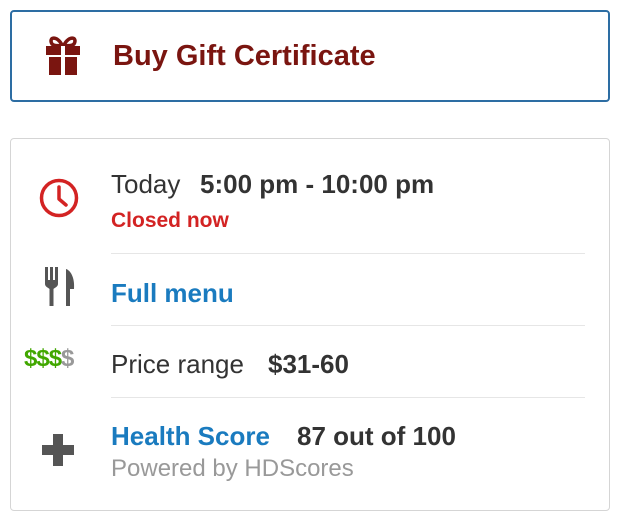 This screenshot has height=520, width=622. I want to click on hours-day-label: Today, so click(146, 184).